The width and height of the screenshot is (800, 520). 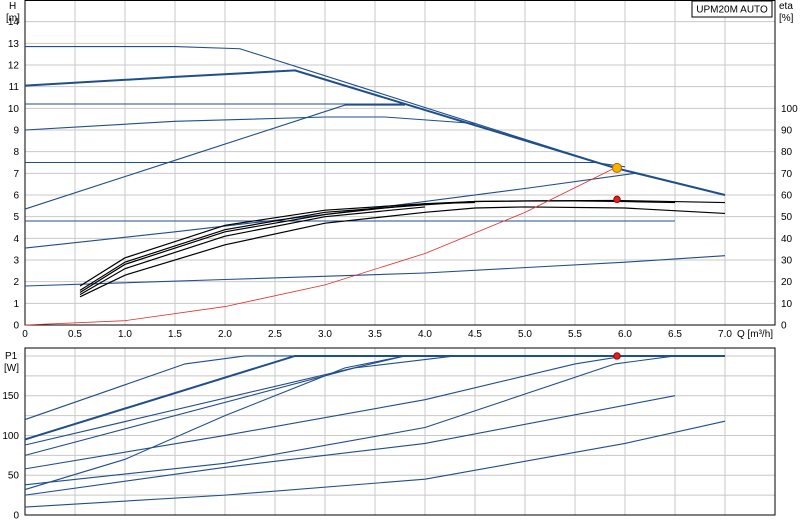 What do you see at coordinates (425, 334) in the screenshot?
I see `x-tick-label: 4.0` at bounding box center [425, 334].